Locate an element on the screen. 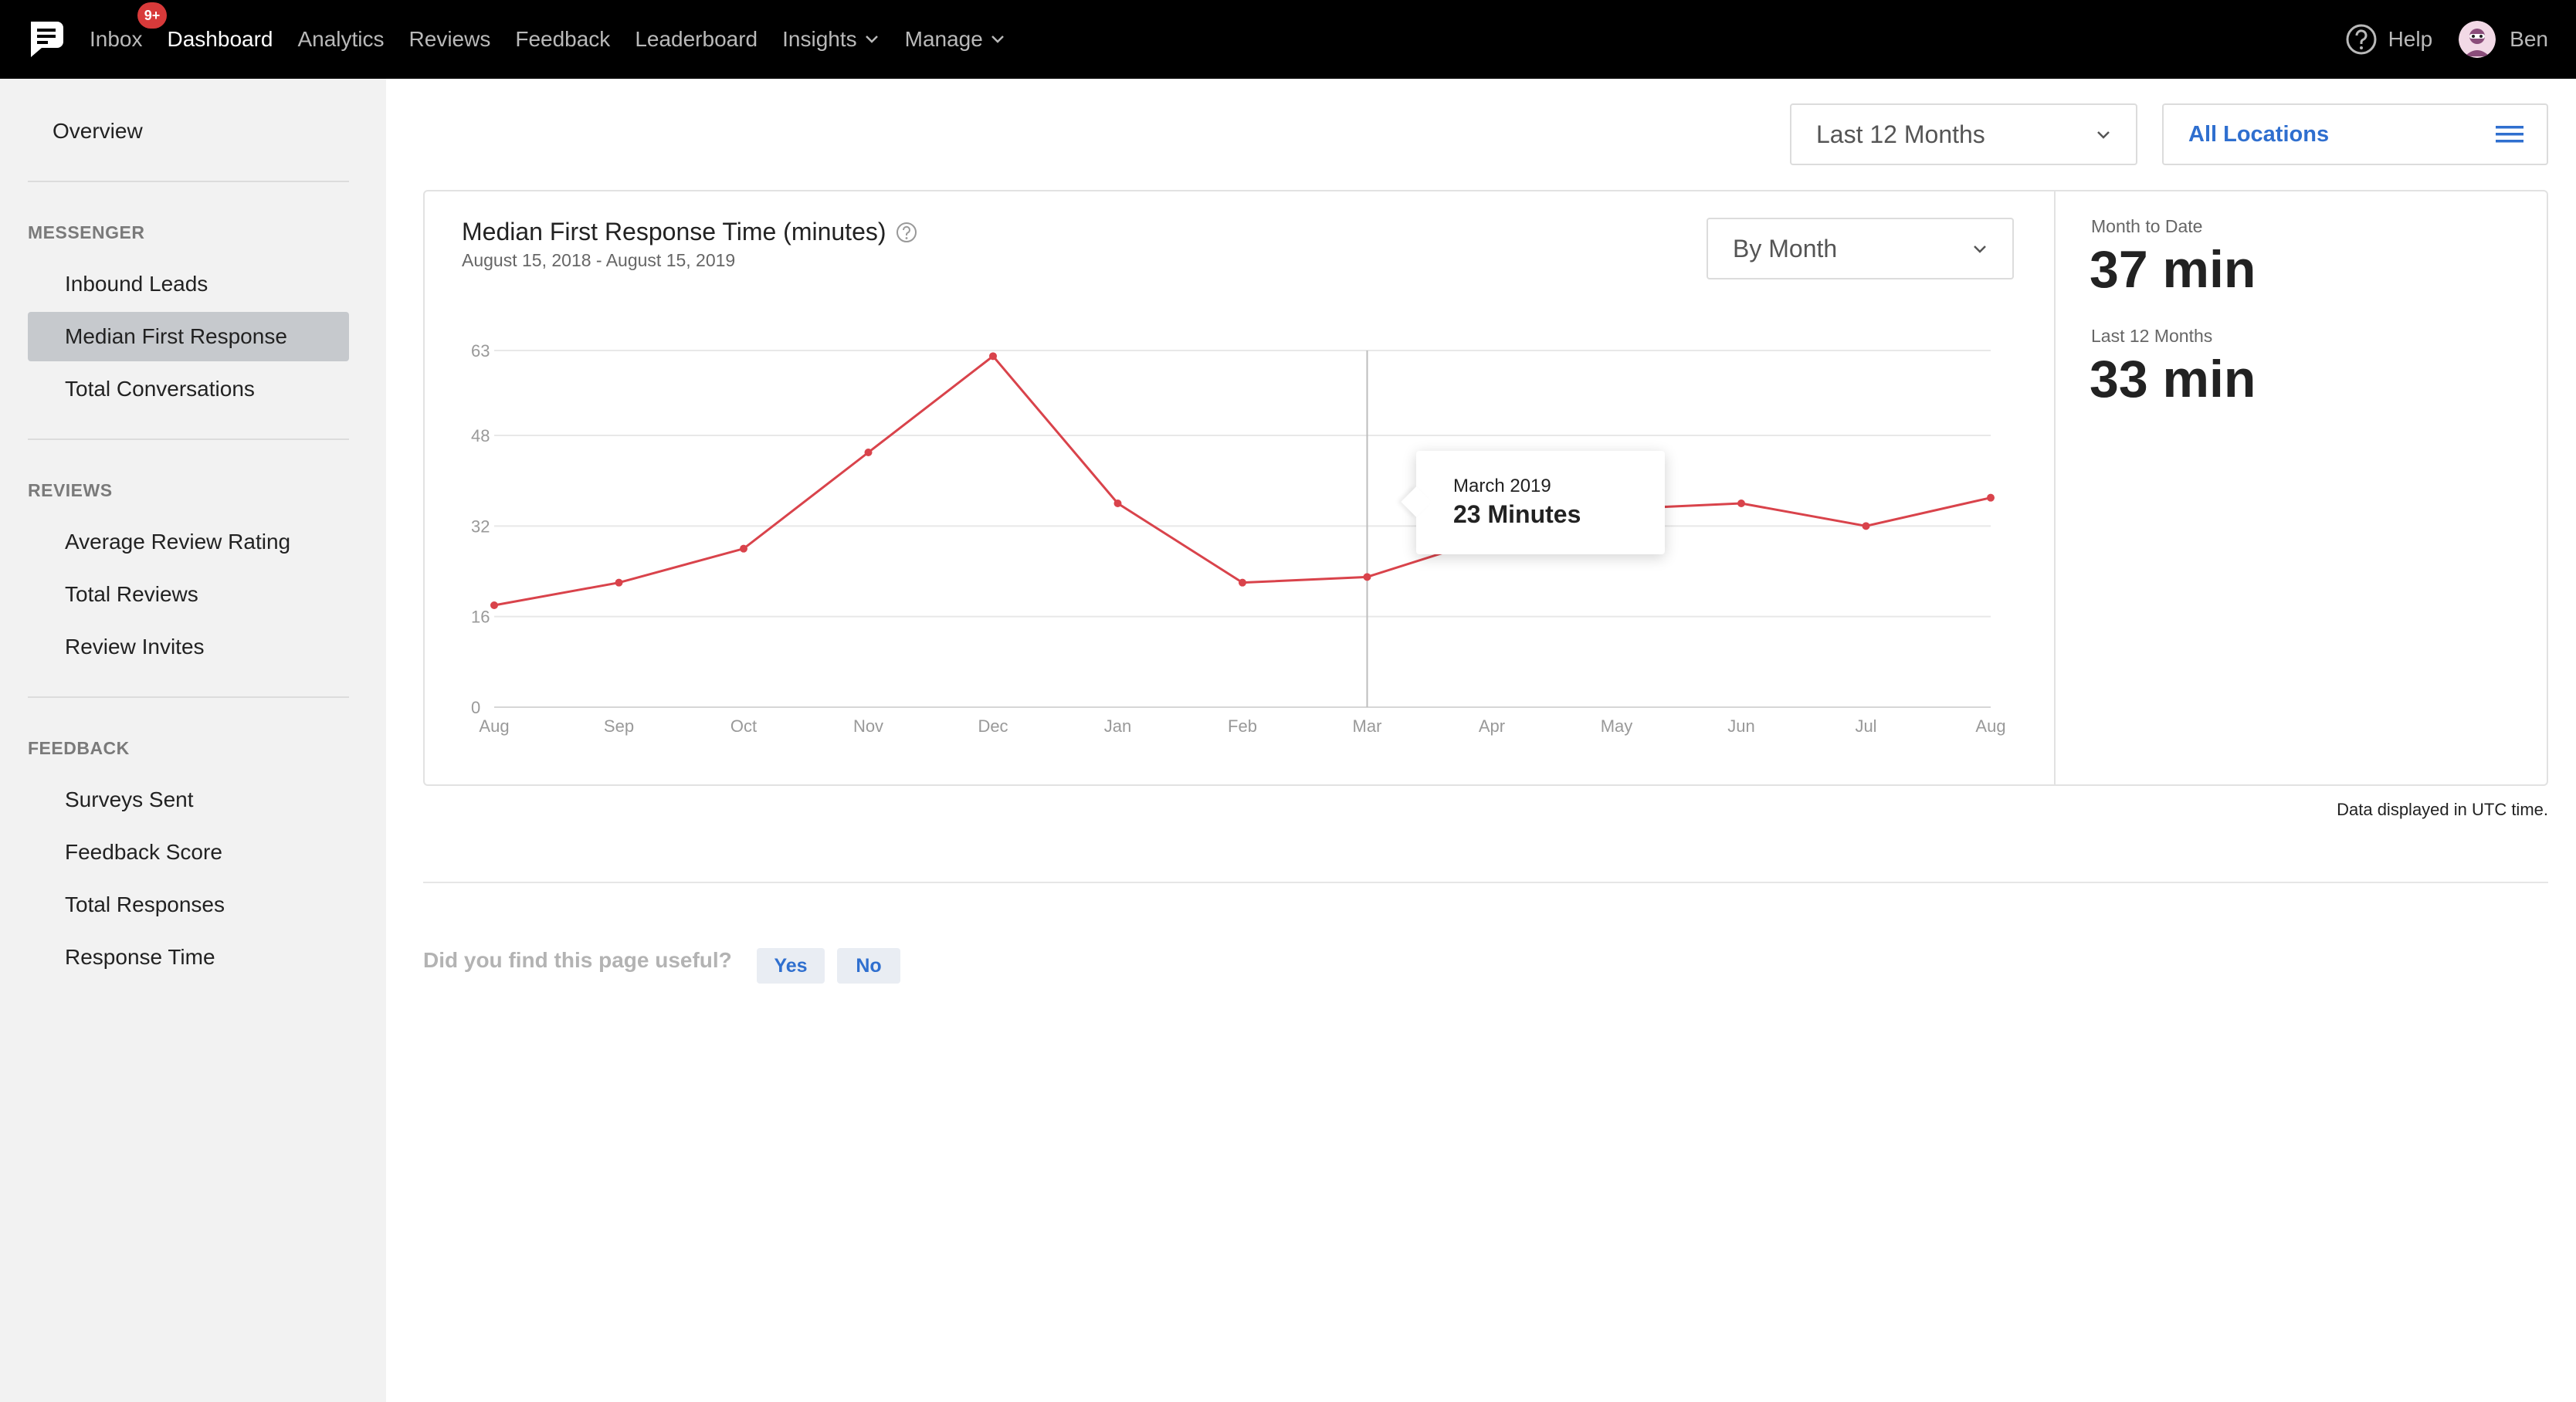  x-tick-label: Oct is located at coordinates (743, 726).